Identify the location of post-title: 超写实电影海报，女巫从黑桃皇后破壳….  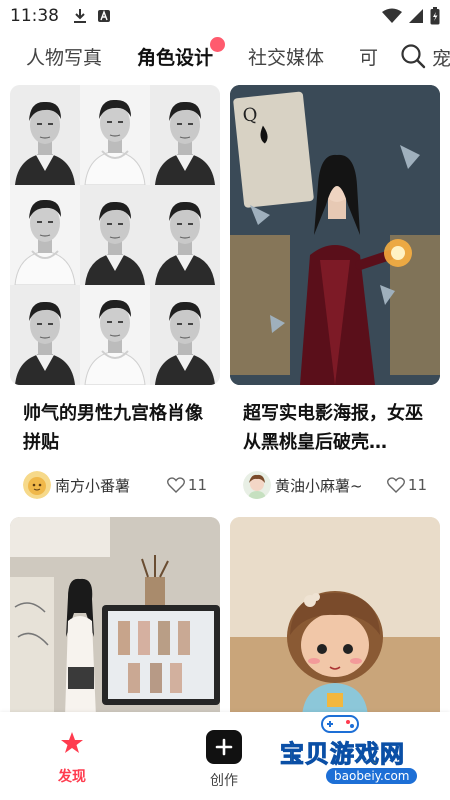
(335, 428).